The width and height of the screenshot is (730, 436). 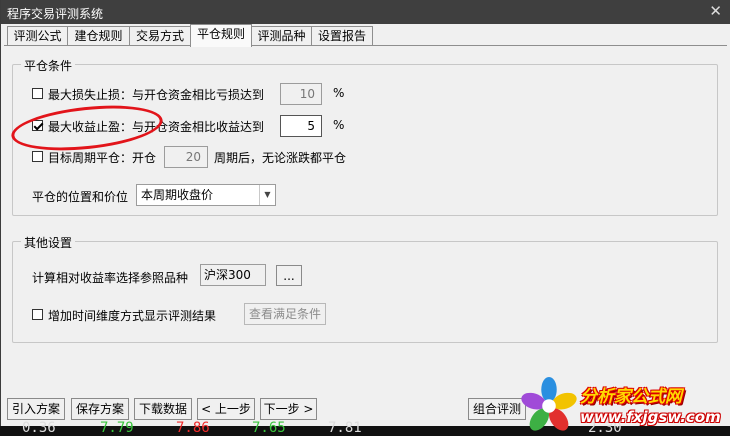 I want to click on watermark-url: www.fxjgsw.com, so click(x=650, y=417).